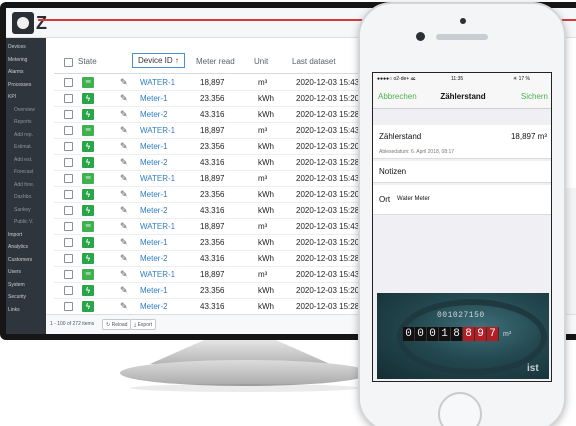 The width and height of the screenshot is (576, 426). Describe the element at coordinates (87, 61) in the screenshot. I see `header-state: State` at that location.